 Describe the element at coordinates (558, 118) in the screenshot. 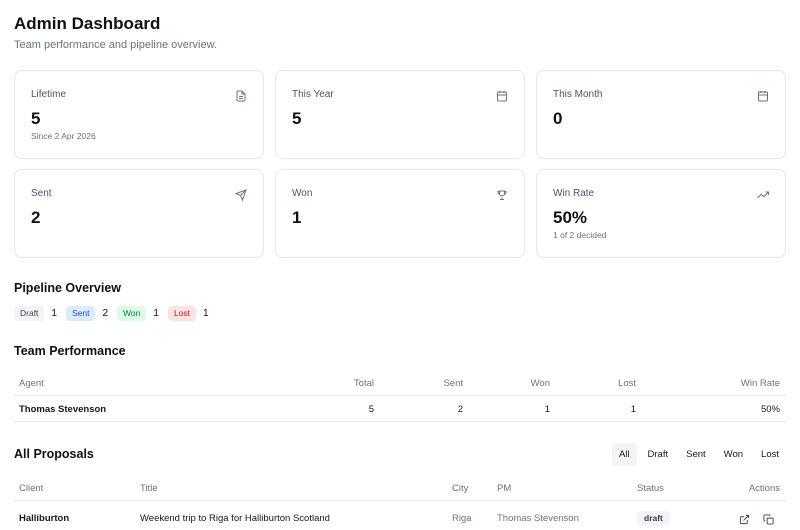

I see `stat-value: 0` at that location.